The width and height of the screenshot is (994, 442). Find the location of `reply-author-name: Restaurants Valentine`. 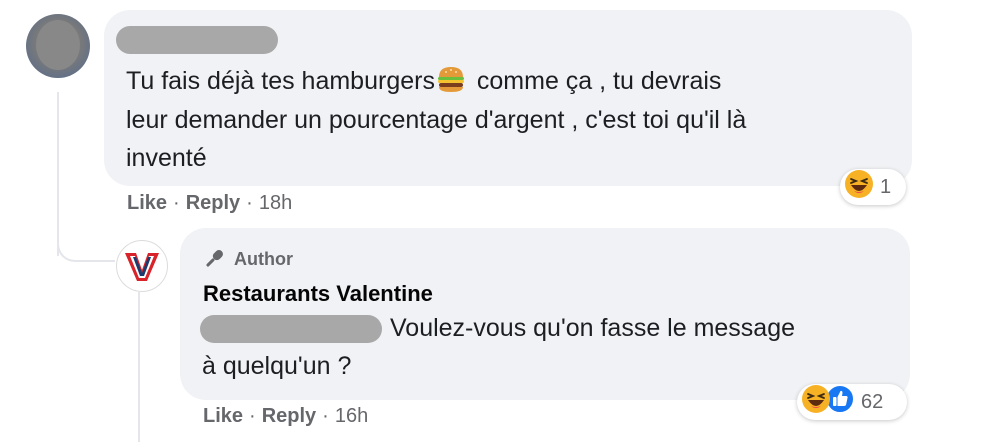

reply-author-name: Restaurants Valentine is located at coordinates (318, 294).